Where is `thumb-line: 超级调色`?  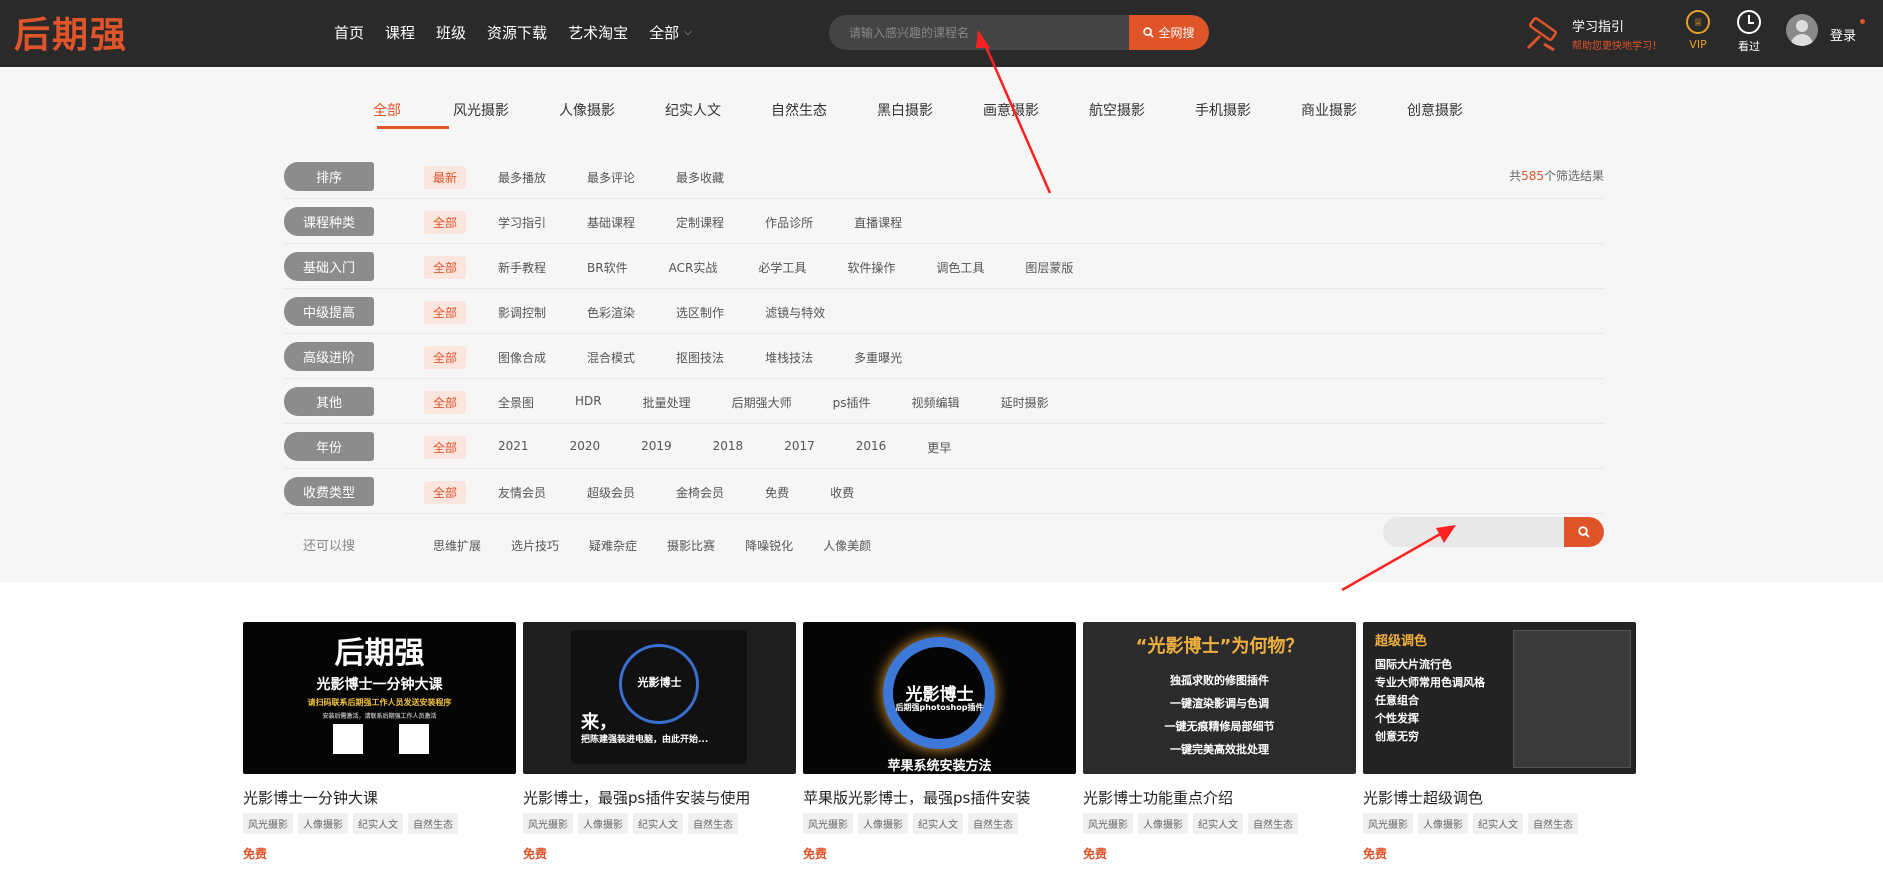
thumb-line: 超级调色 is located at coordinates (1401, 641).